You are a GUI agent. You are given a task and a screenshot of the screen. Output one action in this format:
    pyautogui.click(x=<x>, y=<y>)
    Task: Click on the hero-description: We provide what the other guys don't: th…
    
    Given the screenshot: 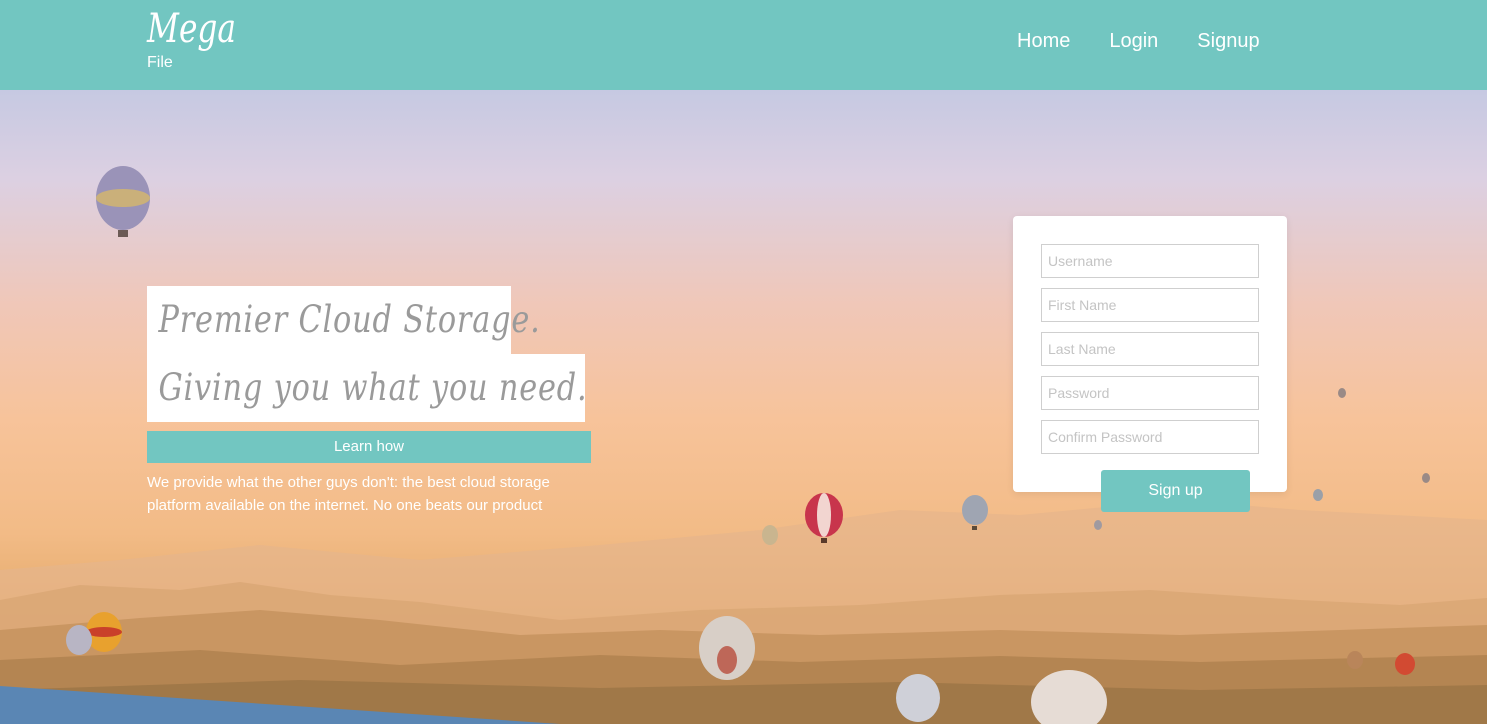 What is the action you would take?
    pyautogui.click(x=348, y=494)
    